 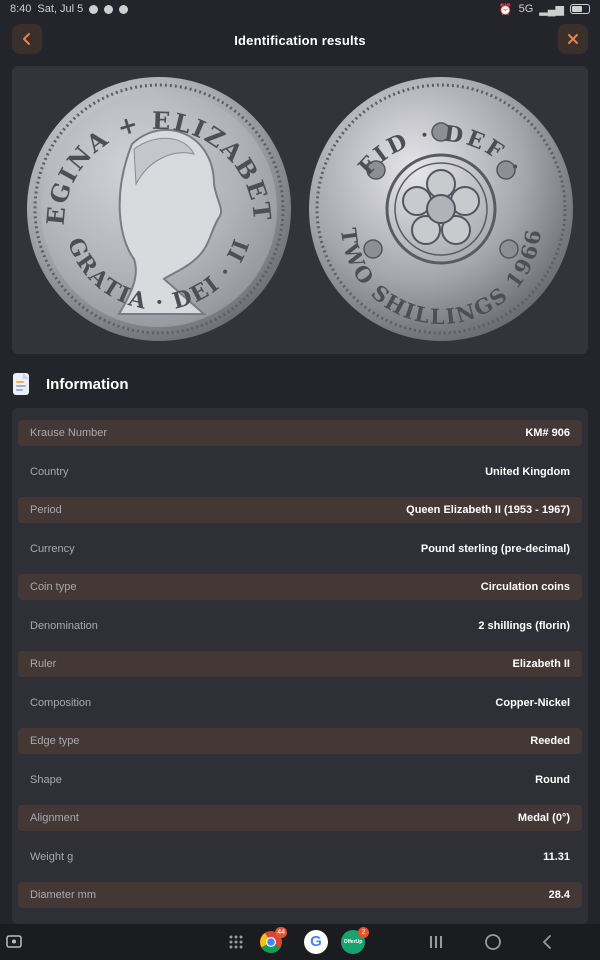 What do you see at coordinates (547, 942) in the screenshot?
I see `back-nav-button` at bounding box center [547, 942].